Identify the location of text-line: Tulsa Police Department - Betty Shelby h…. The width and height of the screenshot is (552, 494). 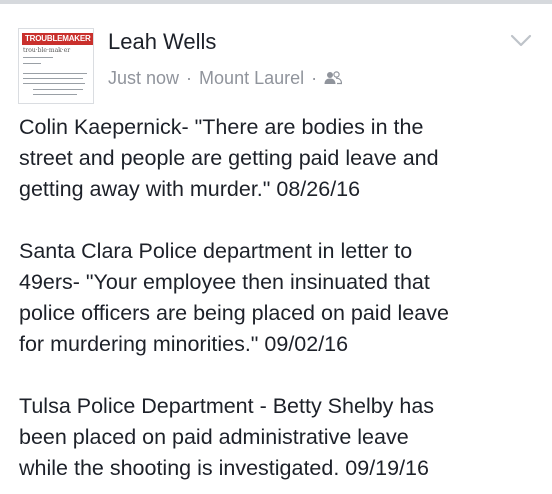
(227, 406).